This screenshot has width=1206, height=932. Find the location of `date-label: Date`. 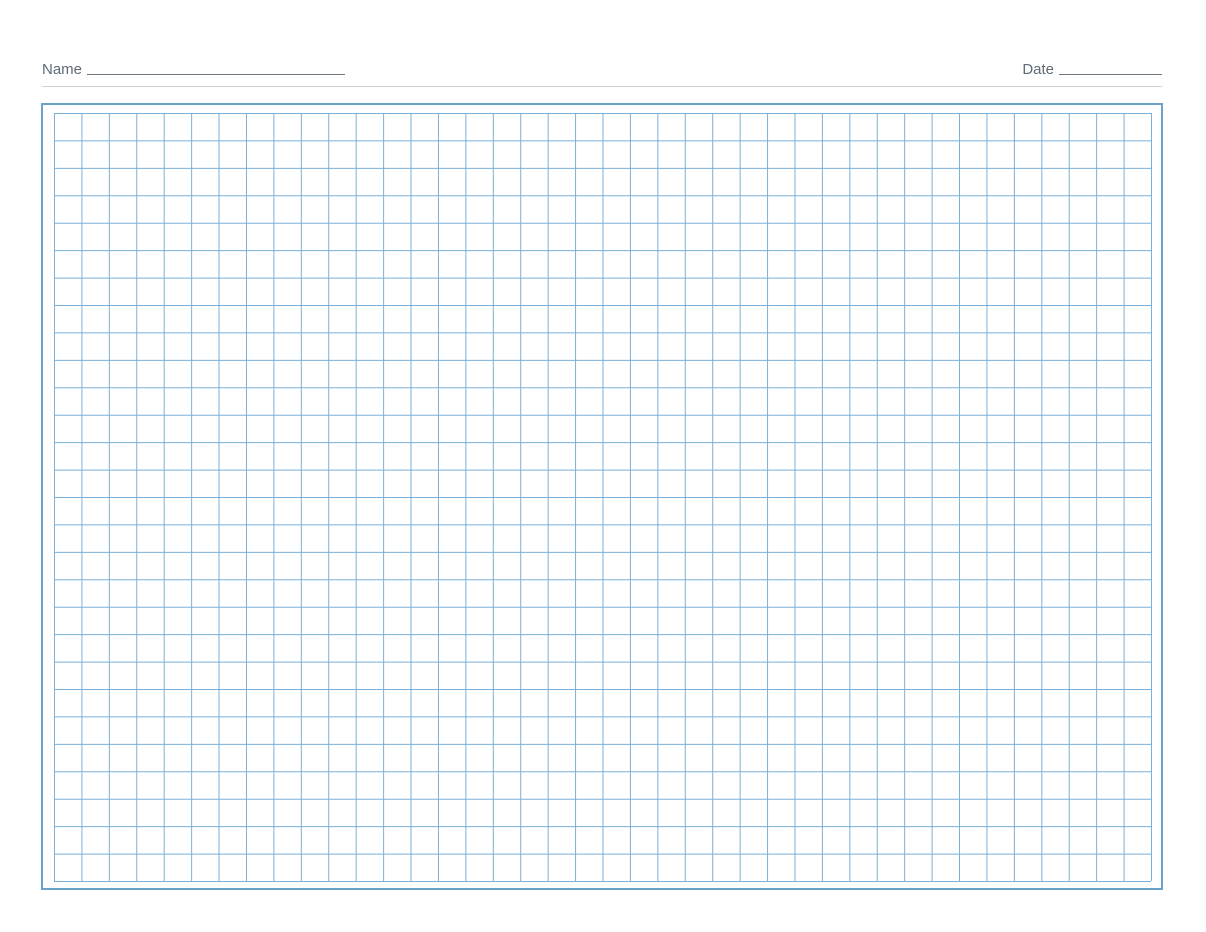

date-label: Date is located at coordinates (1038, 69).